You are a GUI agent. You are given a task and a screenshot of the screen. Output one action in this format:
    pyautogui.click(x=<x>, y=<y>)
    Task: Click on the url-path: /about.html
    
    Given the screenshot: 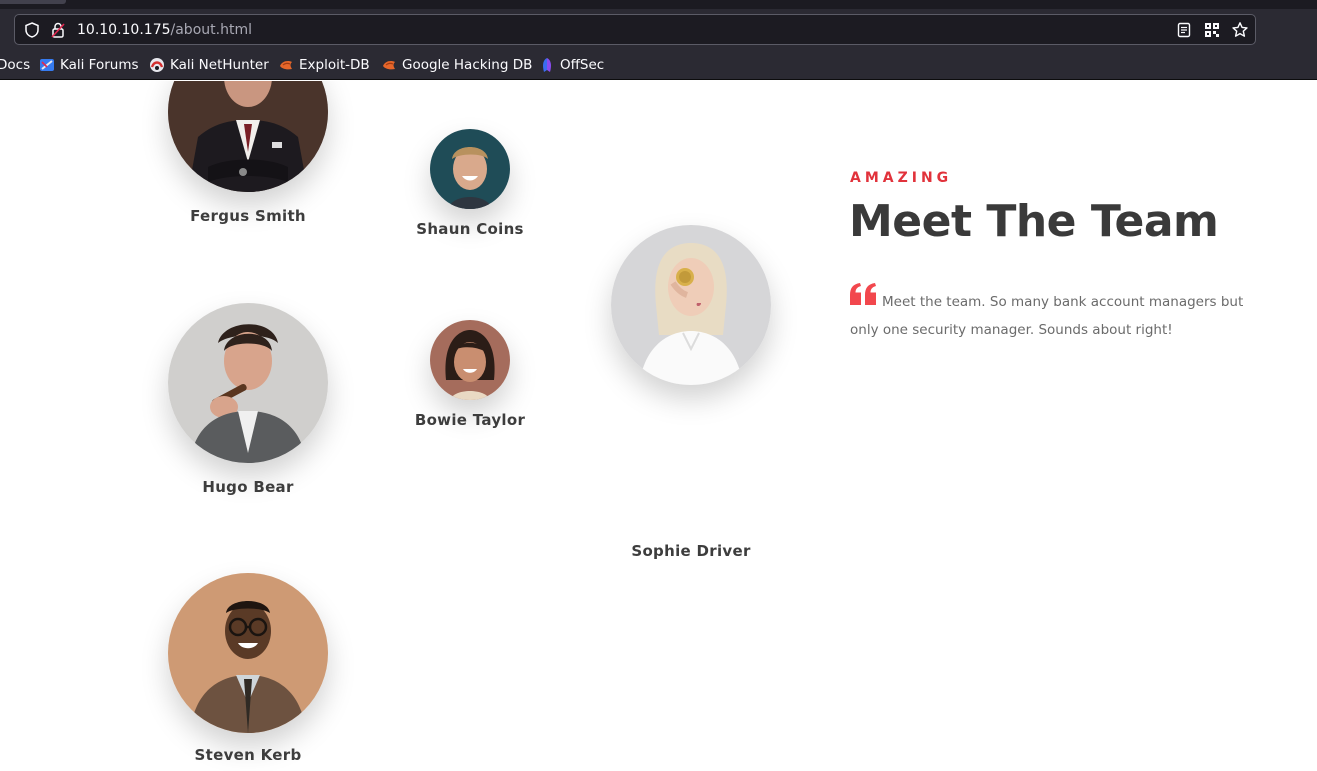 What is the action you would take?
    pyautogui.click(x=211, y=30)
    